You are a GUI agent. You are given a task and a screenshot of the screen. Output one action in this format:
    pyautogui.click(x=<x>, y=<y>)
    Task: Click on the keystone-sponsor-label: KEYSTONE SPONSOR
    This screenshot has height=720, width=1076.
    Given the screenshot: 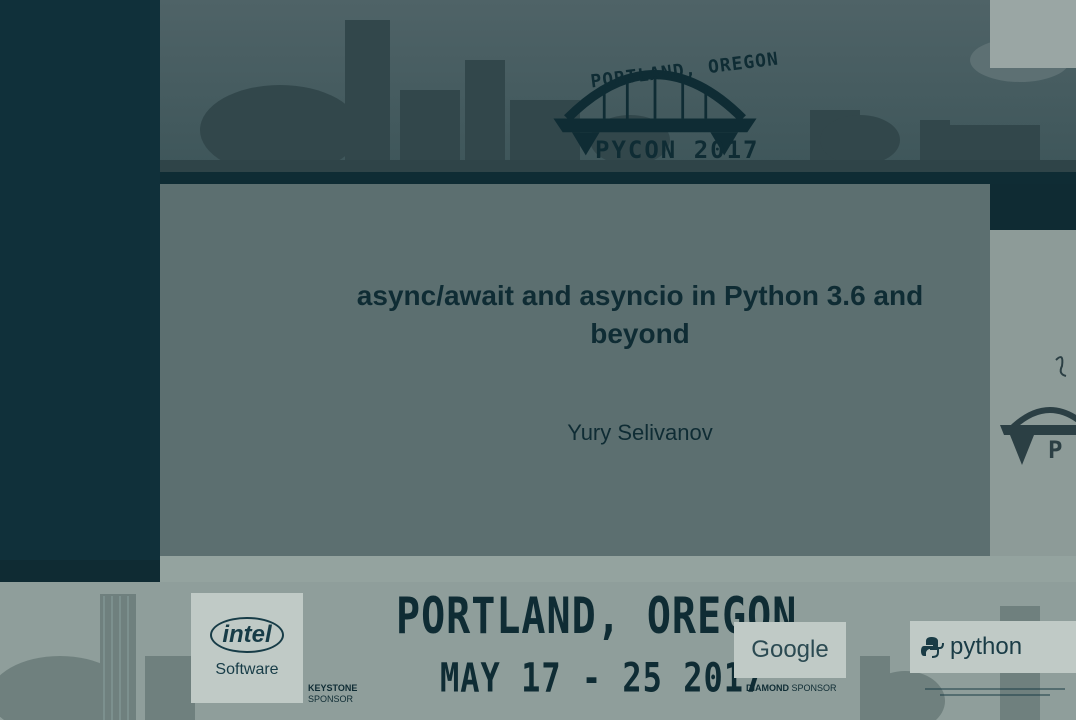 What is the action you would take?
    pyautogui.click(x=332, y=694)
    